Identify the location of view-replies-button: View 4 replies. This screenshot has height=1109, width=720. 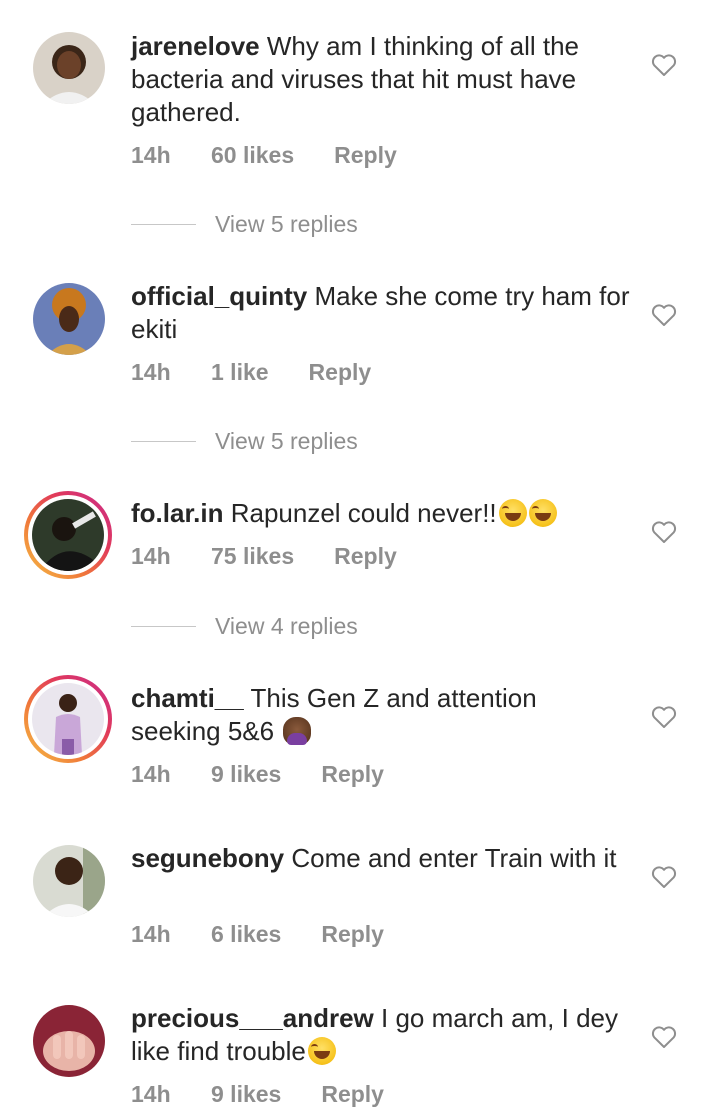
(244, 626).